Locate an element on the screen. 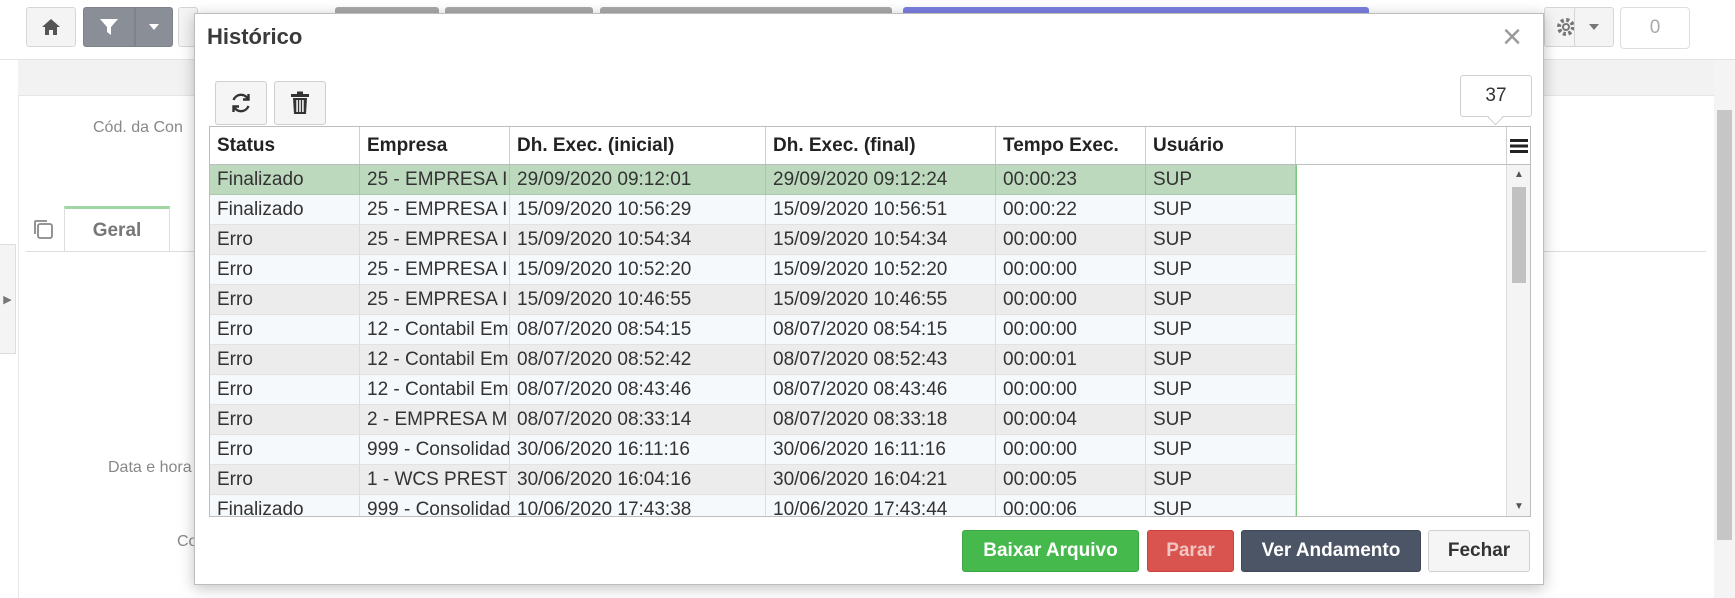  cell-final: 30/06/2020 16:11:16 is located at coordinates (881, 449).